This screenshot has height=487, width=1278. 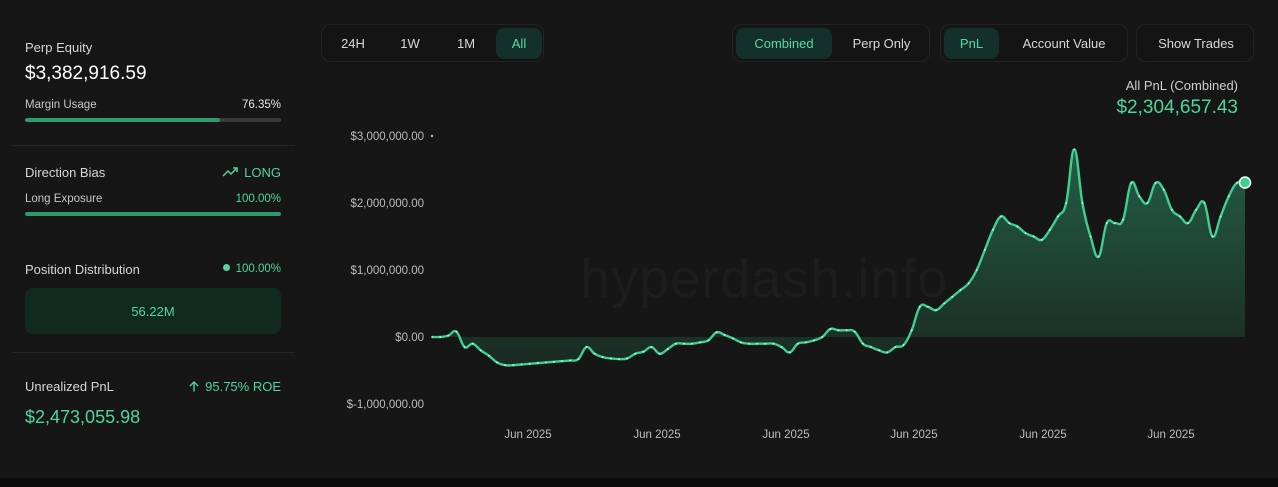 What do you see at coordinates (385, 405) in the screenshot?
I see `y-tick-label: $-1,000,000.00` at bounding box center [385, 405].